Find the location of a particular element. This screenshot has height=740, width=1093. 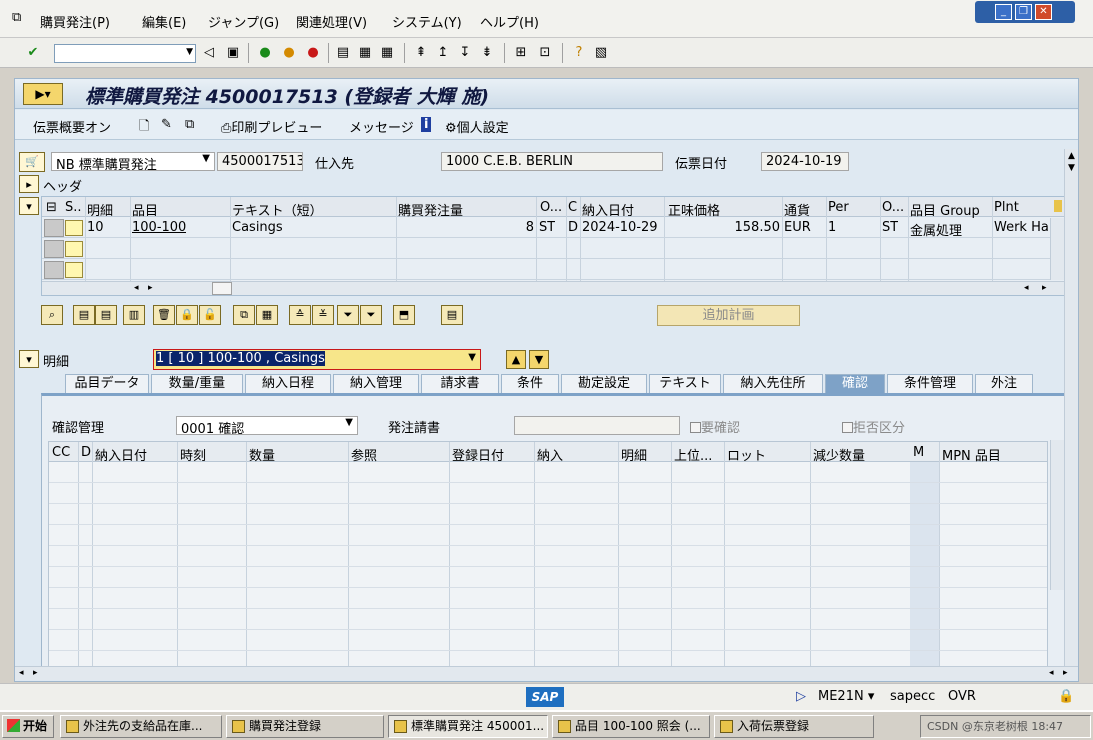

previous-page-icon: ↥ is located at coordinates (443, 53).